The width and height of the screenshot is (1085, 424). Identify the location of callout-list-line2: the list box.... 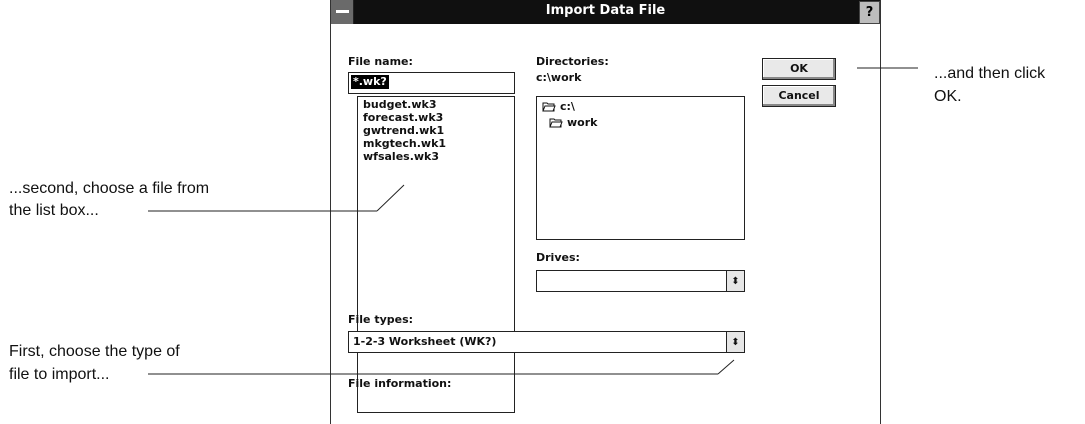
(54, 210).